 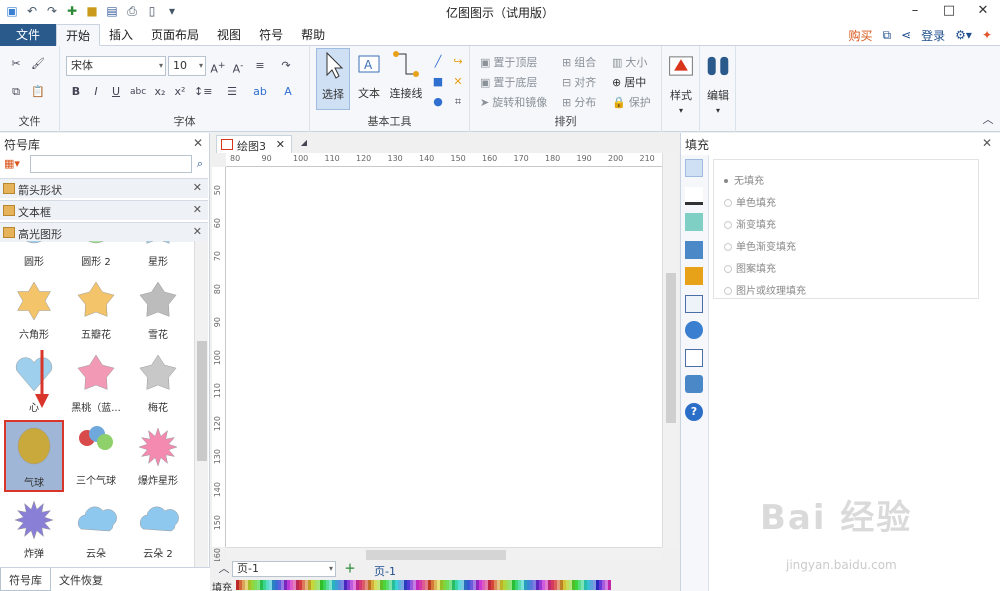 What do you see at coordinates (286, 66) in the screenshot?
I see `rotate-text-icon: ↷` at bounding box center [286, 66].